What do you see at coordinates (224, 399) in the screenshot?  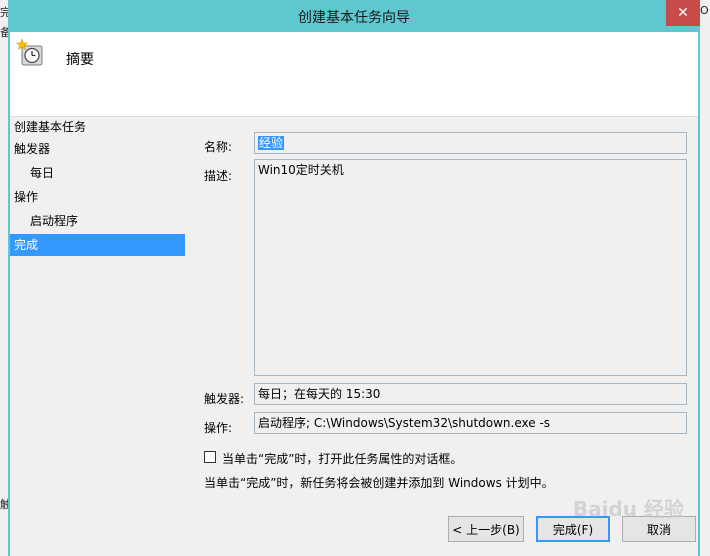 I see `trigger-label: 触发器:` at bounding box center [224, 399].